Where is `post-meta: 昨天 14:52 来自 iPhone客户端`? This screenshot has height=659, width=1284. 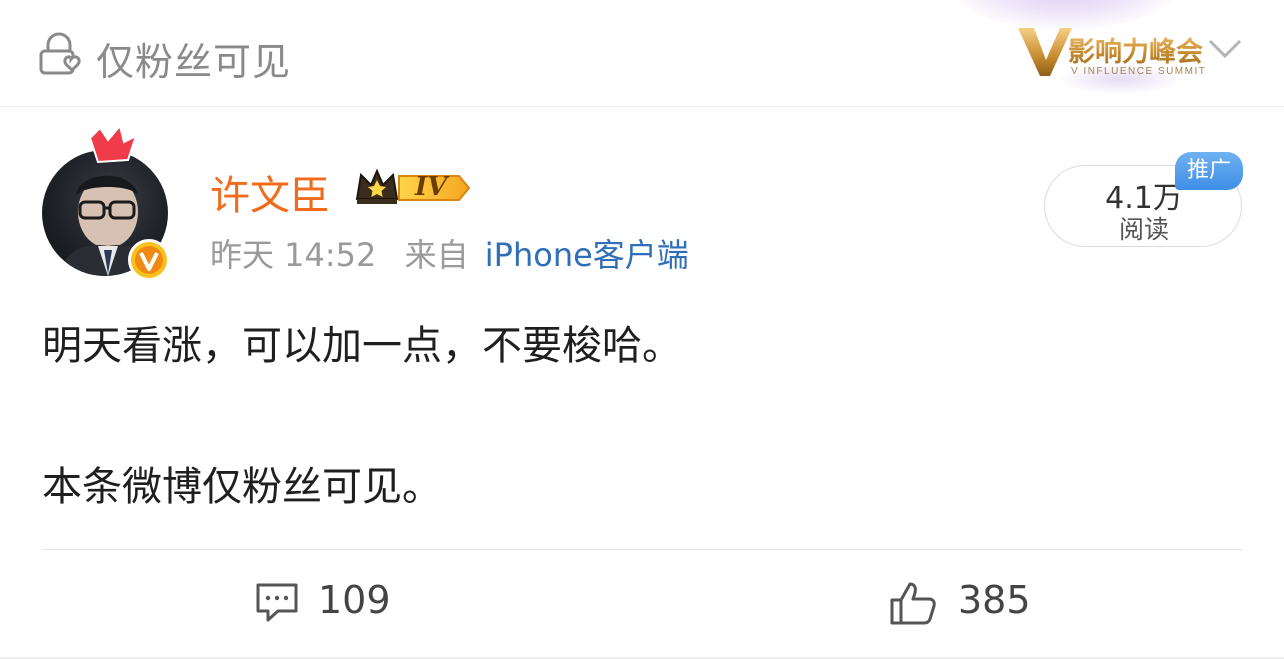 post-meta: 昨天 14:52 来自 iPhone客户端 is located at coordinates (449, 253).